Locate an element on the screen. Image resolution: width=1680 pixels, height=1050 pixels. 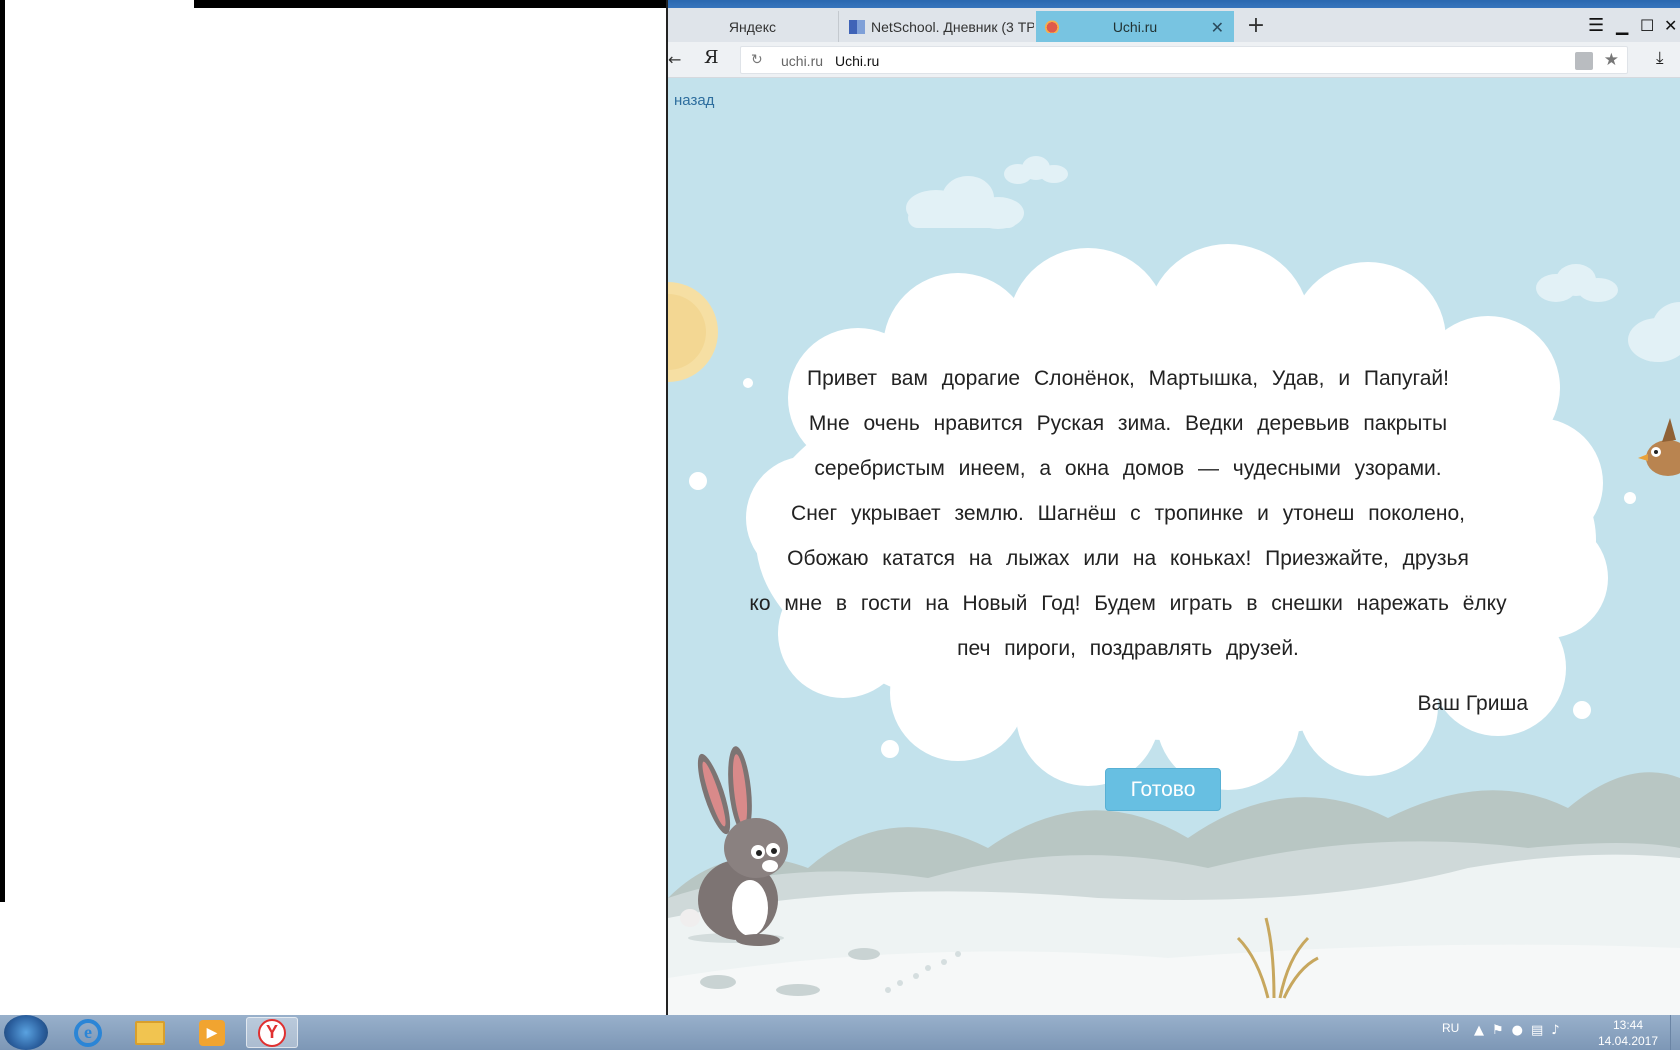
clock-date: 14.04.2017 is located at coordinates (1628, 1041).